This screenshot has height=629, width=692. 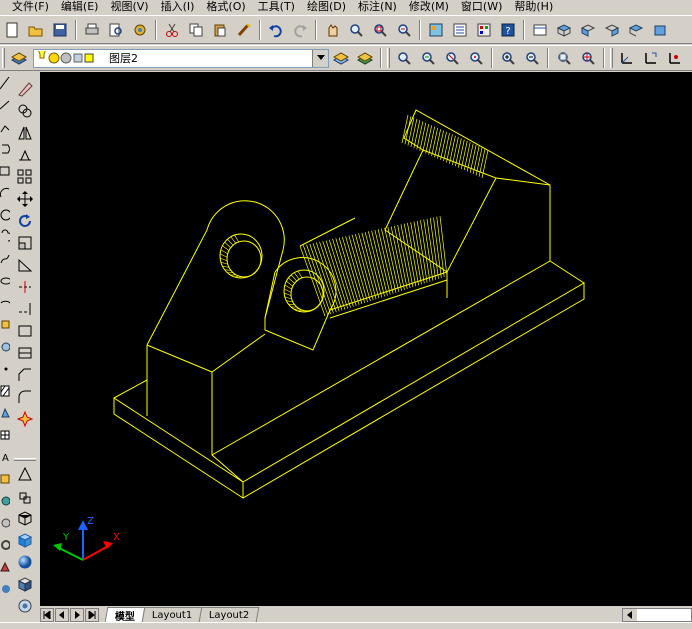 What do you see at coordinates (25, 353) in the screenshot?
I see `join-icon` at bounding box center [25, 353].